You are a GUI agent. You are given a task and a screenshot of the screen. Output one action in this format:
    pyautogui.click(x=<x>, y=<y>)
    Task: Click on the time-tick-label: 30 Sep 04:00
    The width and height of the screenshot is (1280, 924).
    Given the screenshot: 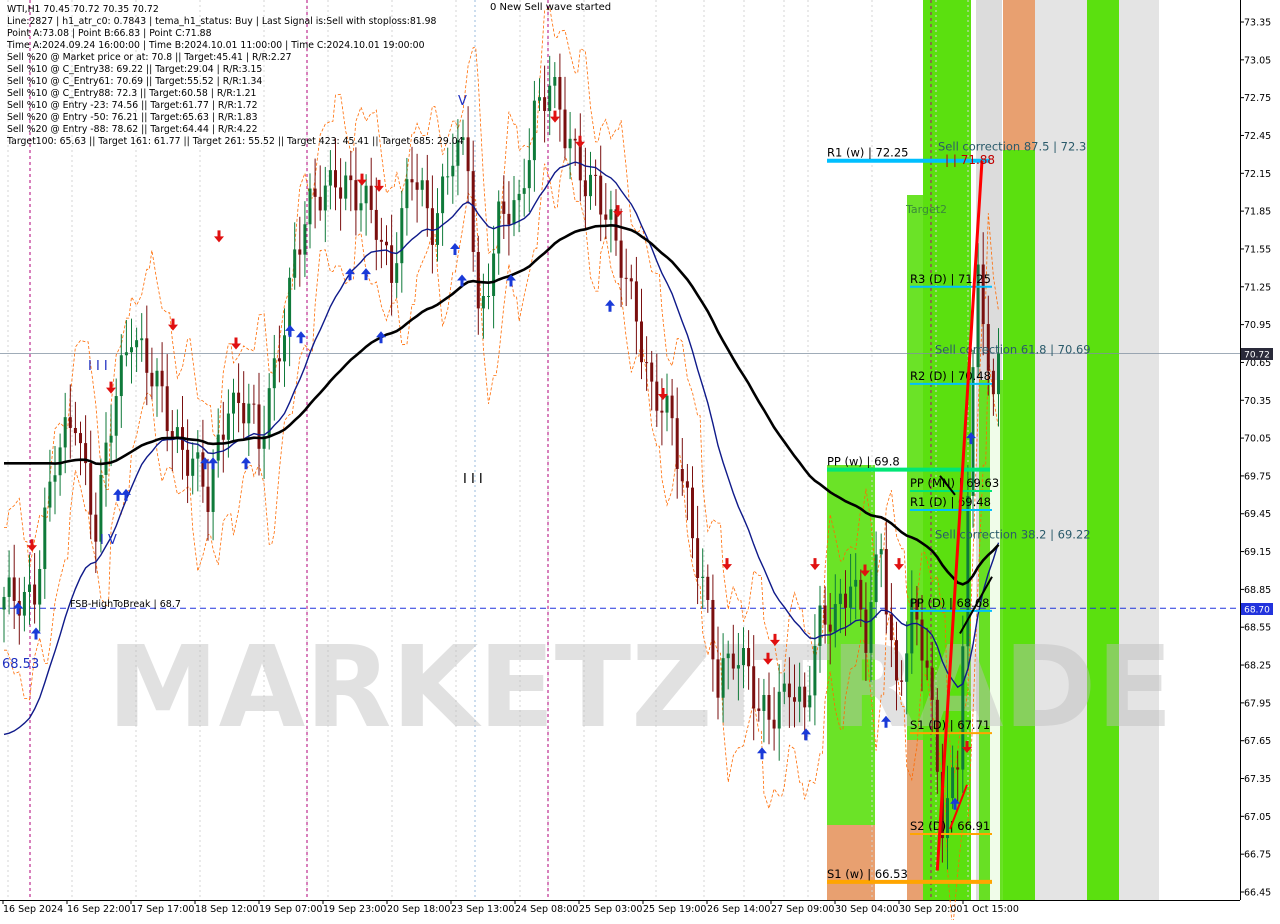 What is the action you would take?
    pyautogui.click(x=866, y=909)
    